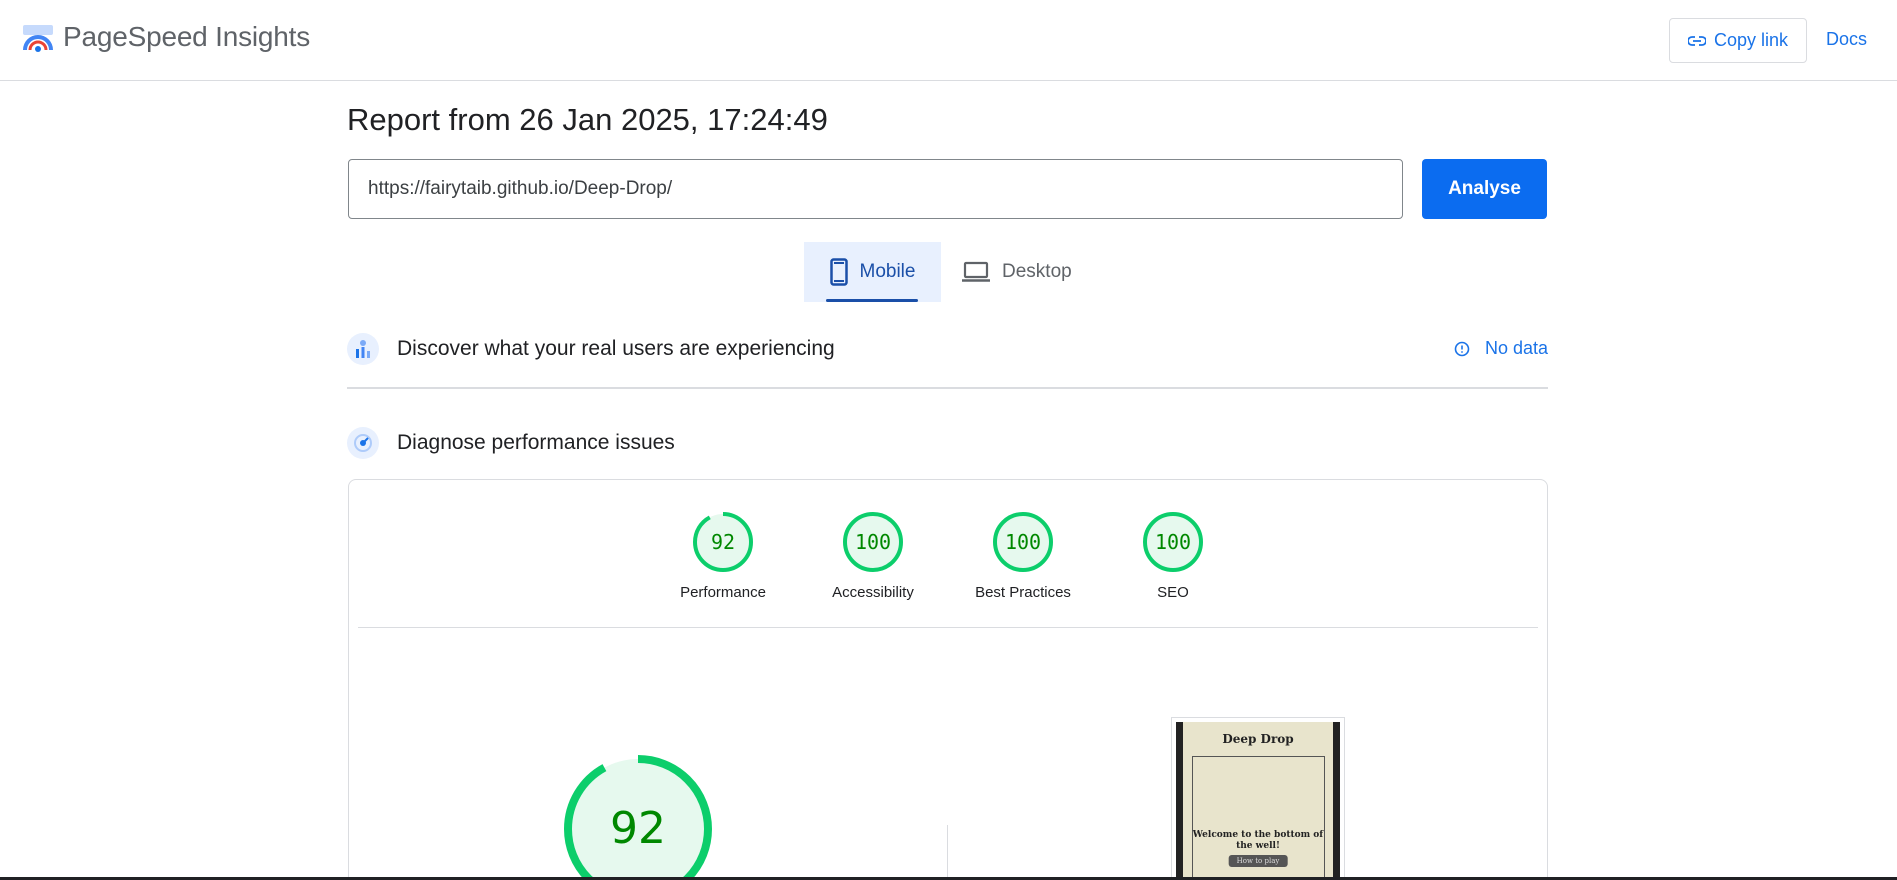  Describe the element at coordinates (1516, 348) in the screenshot. I see `no-data-label: No data` at that location.